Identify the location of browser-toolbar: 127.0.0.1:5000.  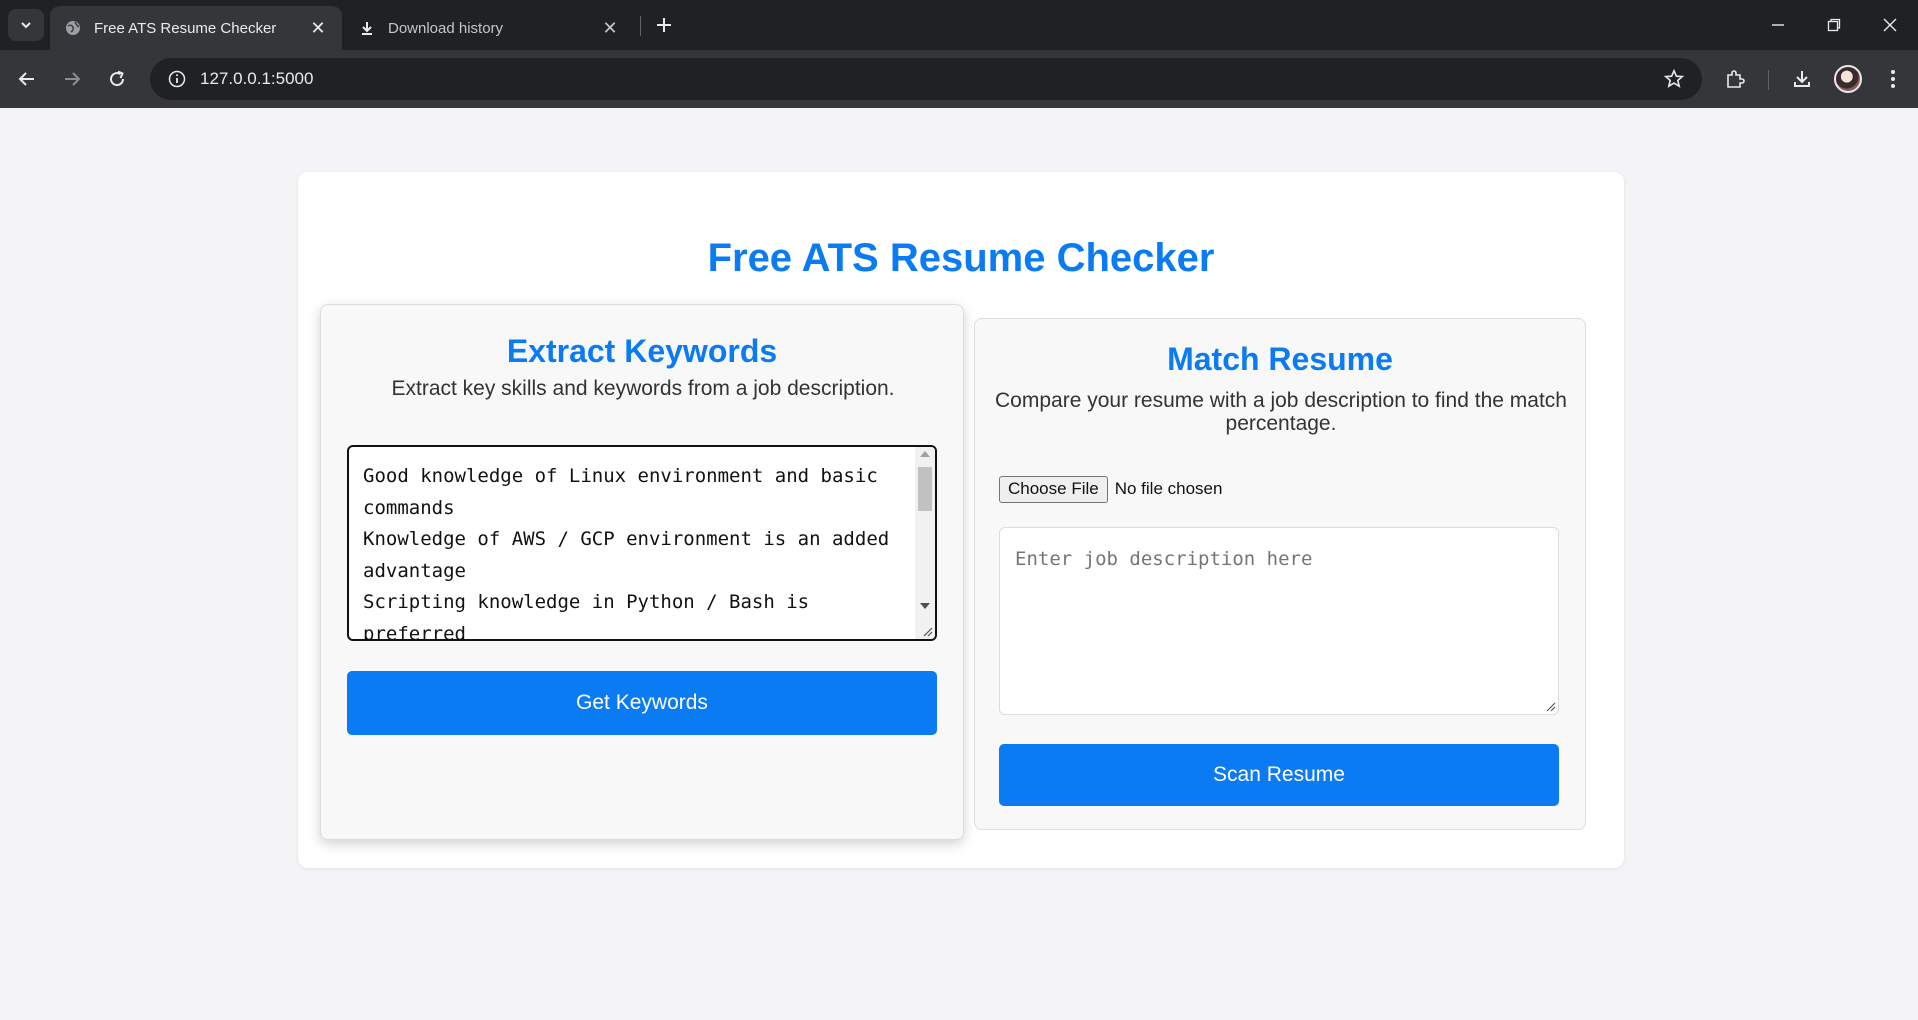
(959, 79).